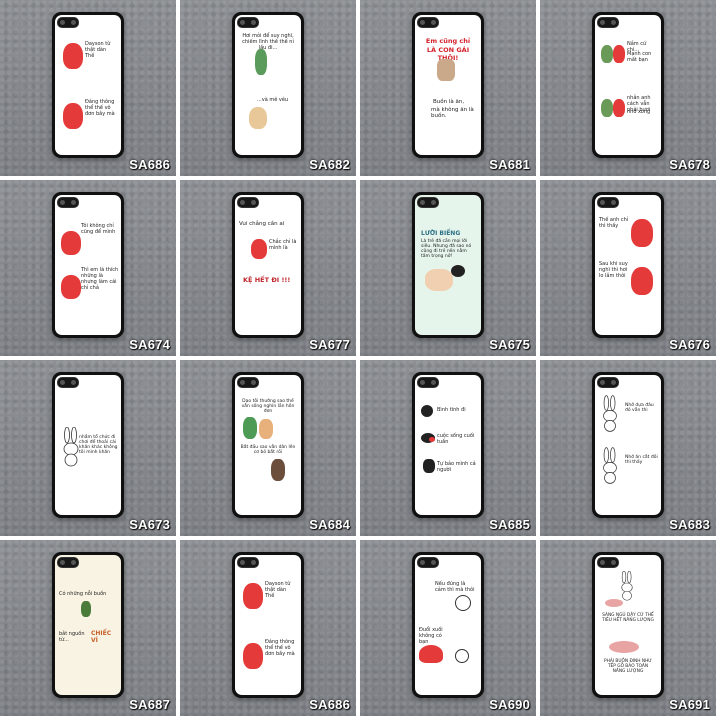  Describe the element at coordinates (509, 344) in the screenshot. I see `product-code: SA675` at that location.